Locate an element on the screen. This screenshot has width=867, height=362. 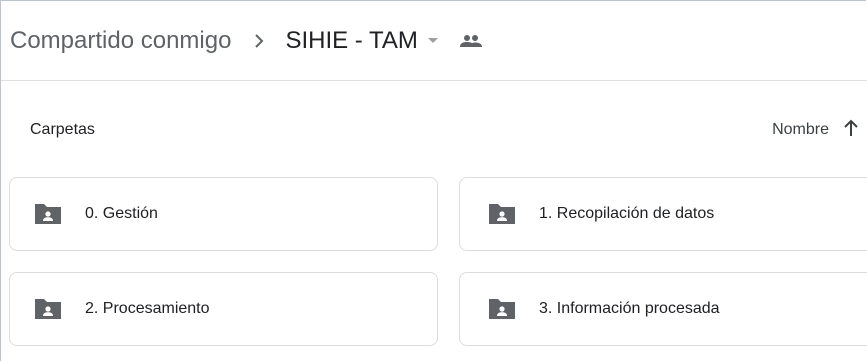
folder-card: 2. Procesamiento is located at coordinates (223, 309).